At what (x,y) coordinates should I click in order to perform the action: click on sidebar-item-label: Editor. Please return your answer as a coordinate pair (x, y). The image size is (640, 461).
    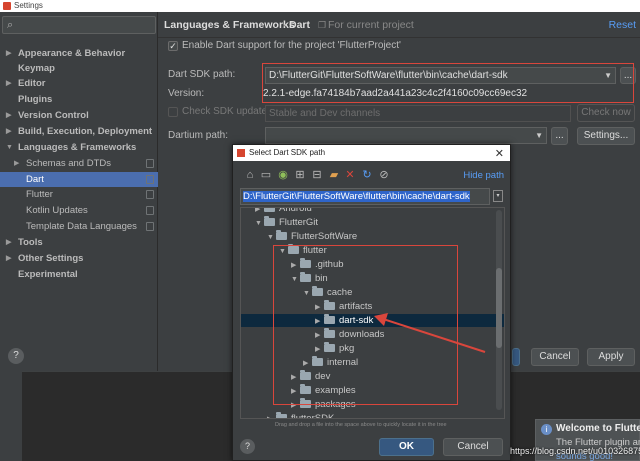
    Looking at the image, I should click on (32, 83).